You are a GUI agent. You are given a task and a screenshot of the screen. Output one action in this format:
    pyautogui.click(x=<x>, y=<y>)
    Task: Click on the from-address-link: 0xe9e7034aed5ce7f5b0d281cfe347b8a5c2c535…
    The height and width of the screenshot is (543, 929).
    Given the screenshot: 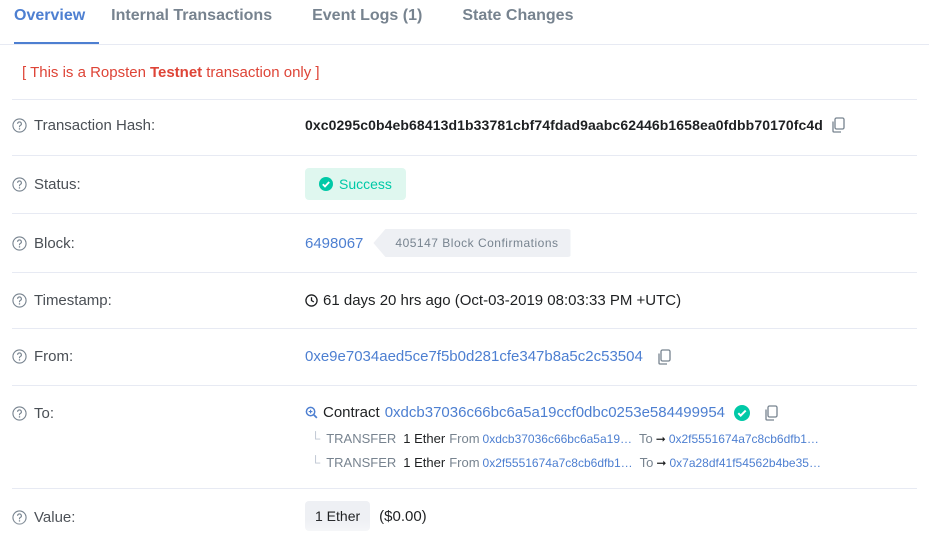 What is the action you would take?
    pyautogui.click(x=474, y=356)
    